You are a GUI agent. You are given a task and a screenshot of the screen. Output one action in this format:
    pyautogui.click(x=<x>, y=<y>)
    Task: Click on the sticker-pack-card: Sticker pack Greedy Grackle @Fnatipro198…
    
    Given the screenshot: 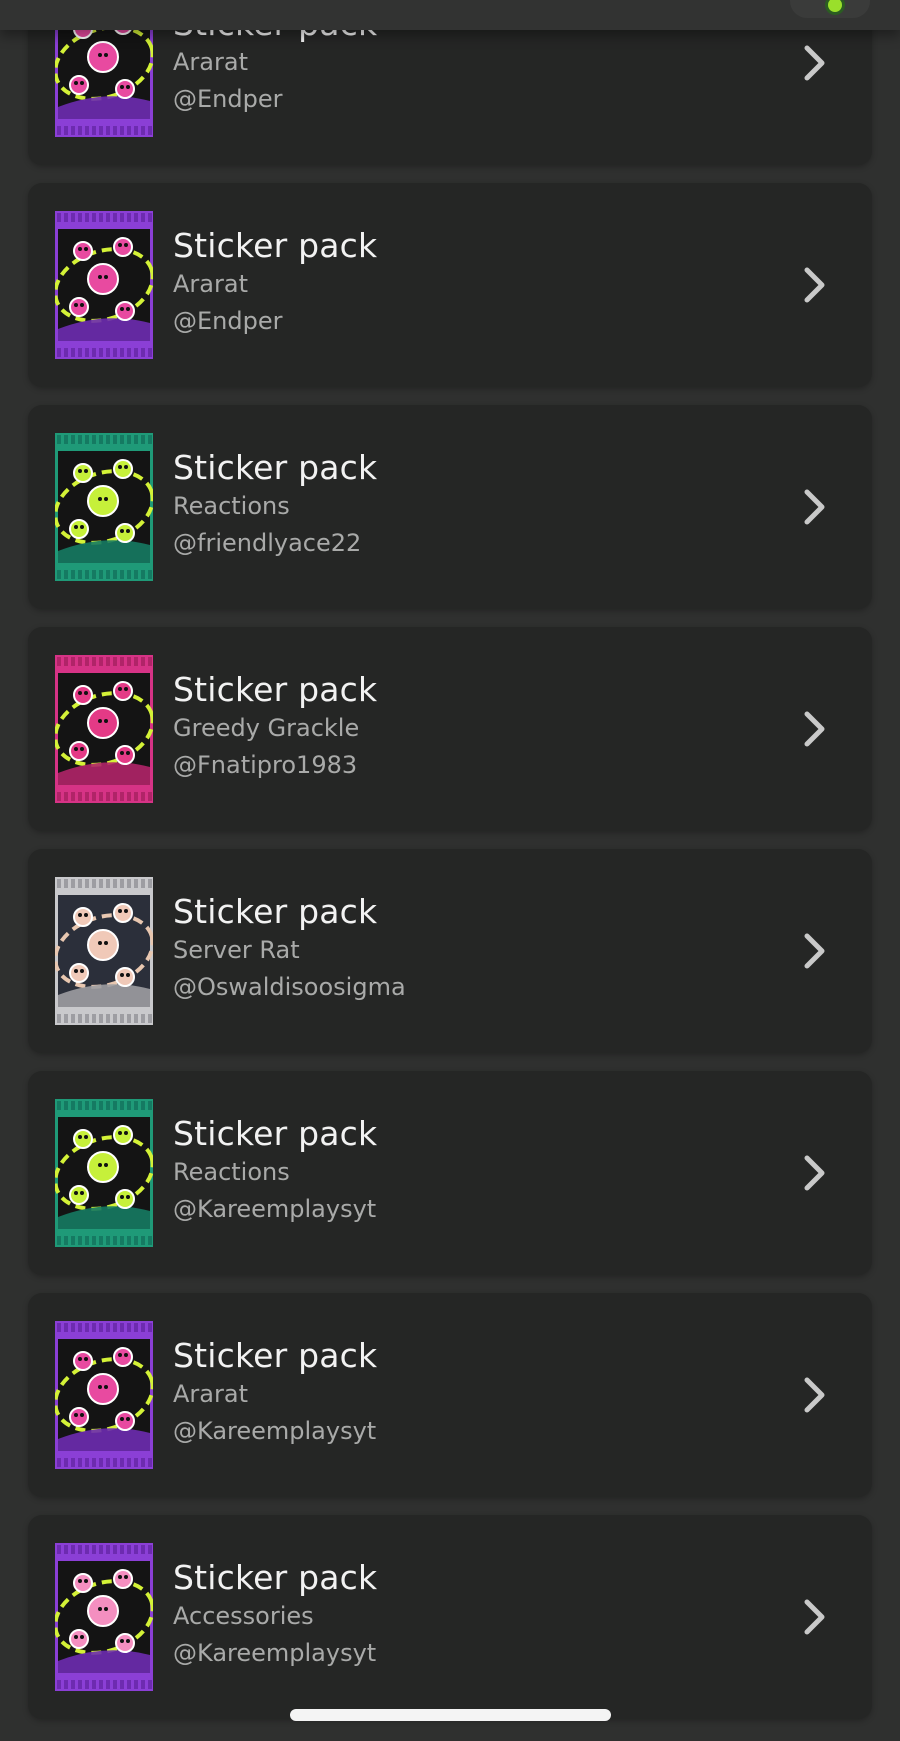 What is the action you would take?
    pyautogui.click(x=450, y=729)
    